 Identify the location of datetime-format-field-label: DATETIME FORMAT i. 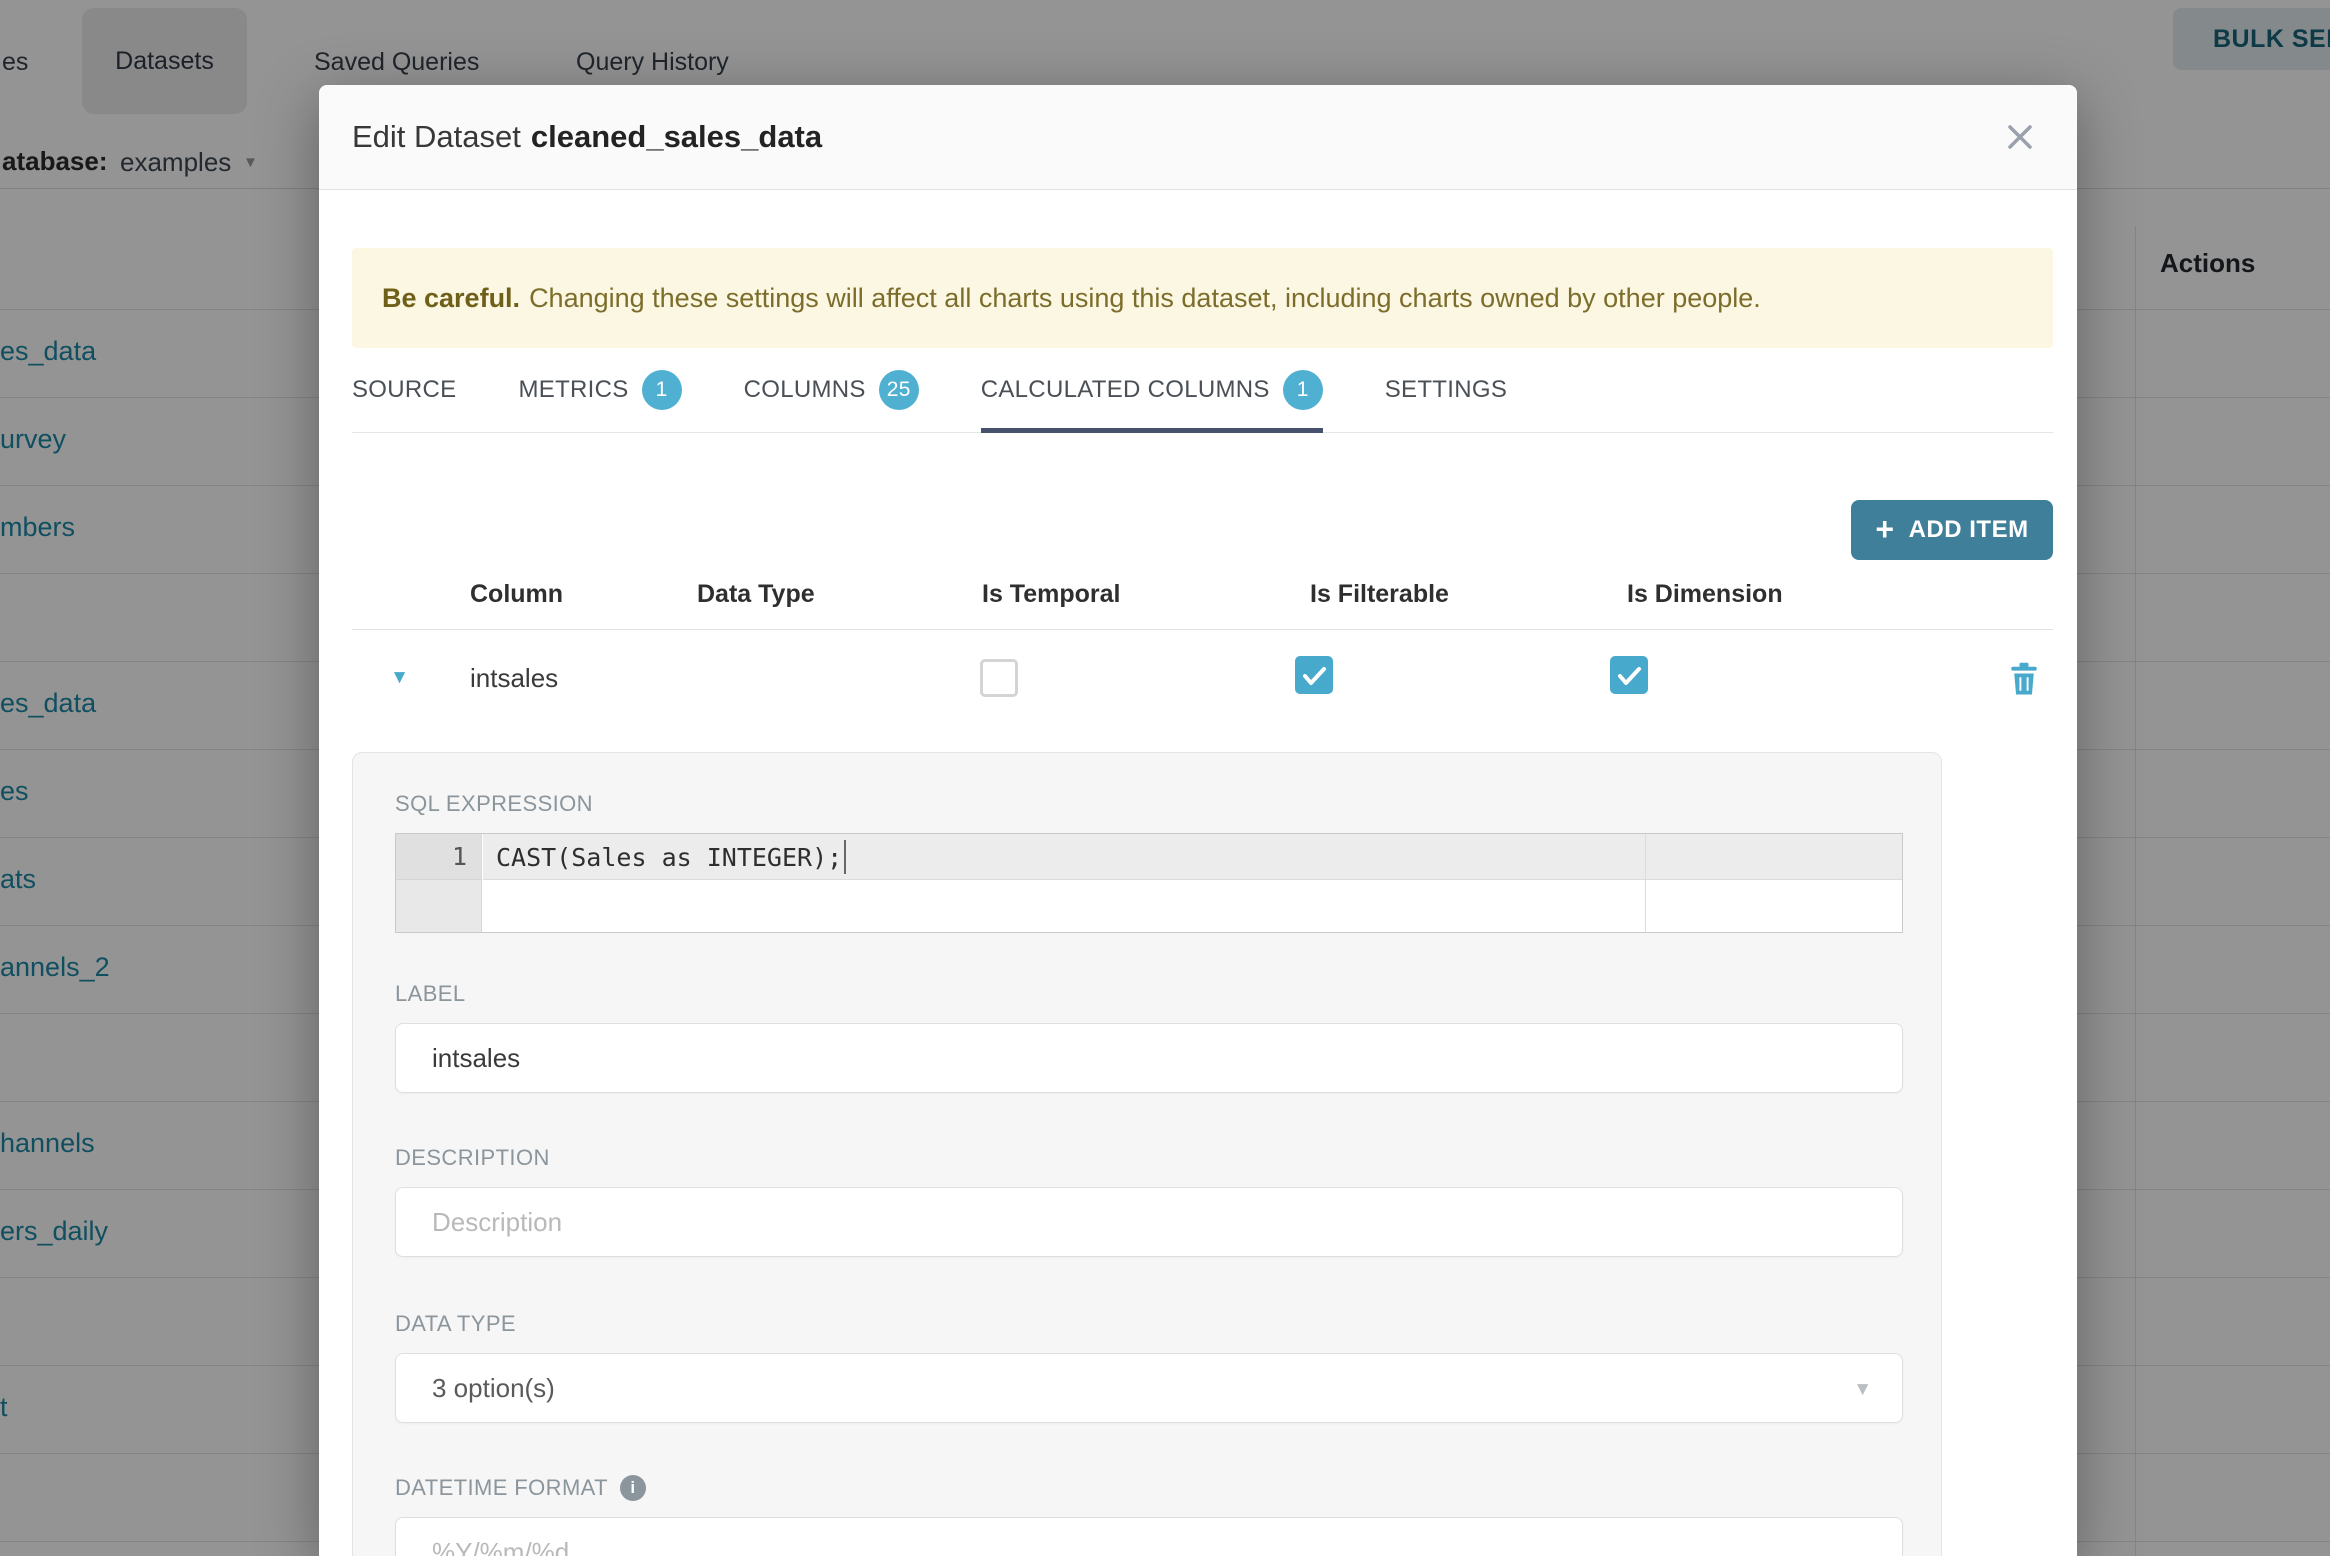
(1147, 1488).